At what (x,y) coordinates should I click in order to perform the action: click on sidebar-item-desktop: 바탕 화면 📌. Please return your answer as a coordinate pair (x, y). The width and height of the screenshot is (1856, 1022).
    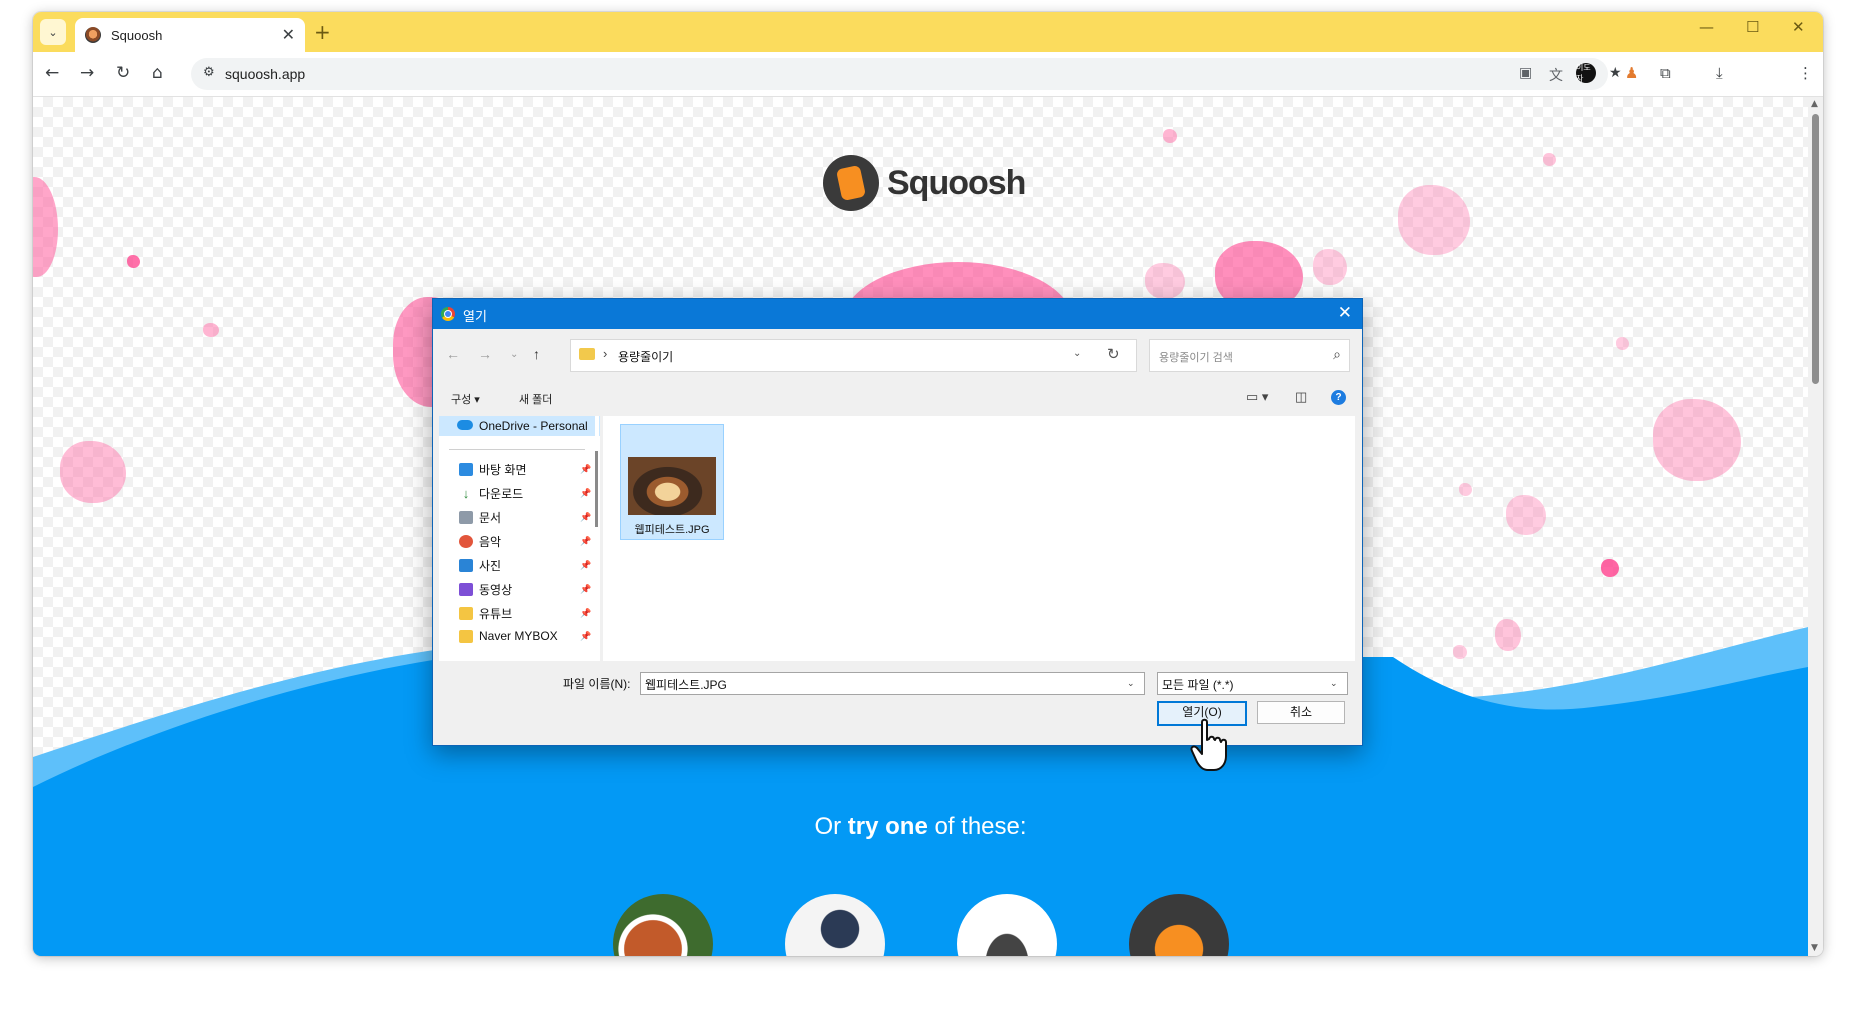
    Looking at the image, I should click on (525, 469).